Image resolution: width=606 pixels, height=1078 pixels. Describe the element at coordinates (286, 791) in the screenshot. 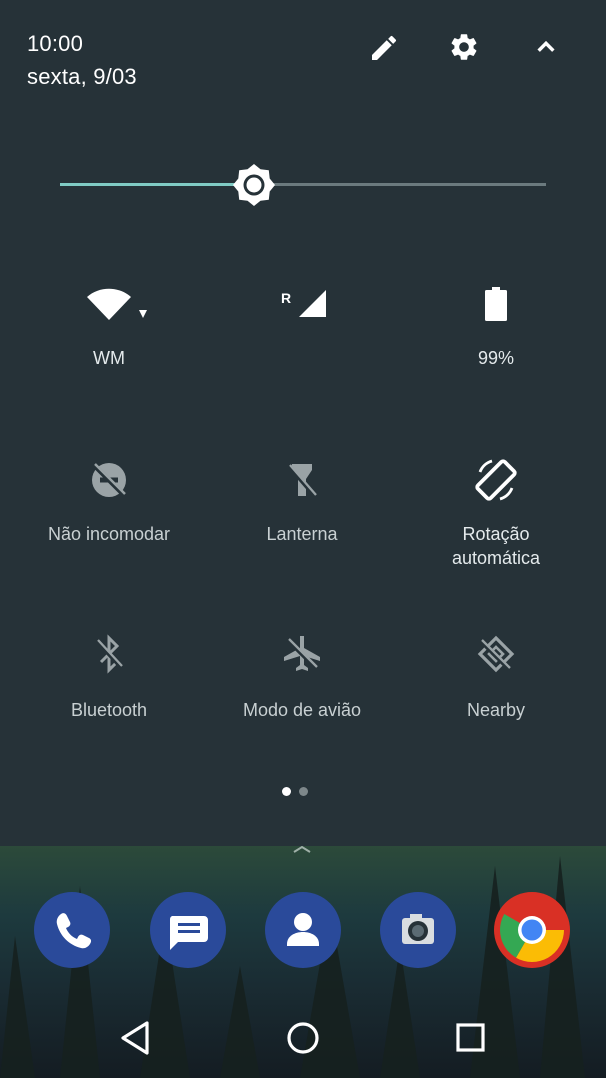

I see `page-indicator-active` at that location.